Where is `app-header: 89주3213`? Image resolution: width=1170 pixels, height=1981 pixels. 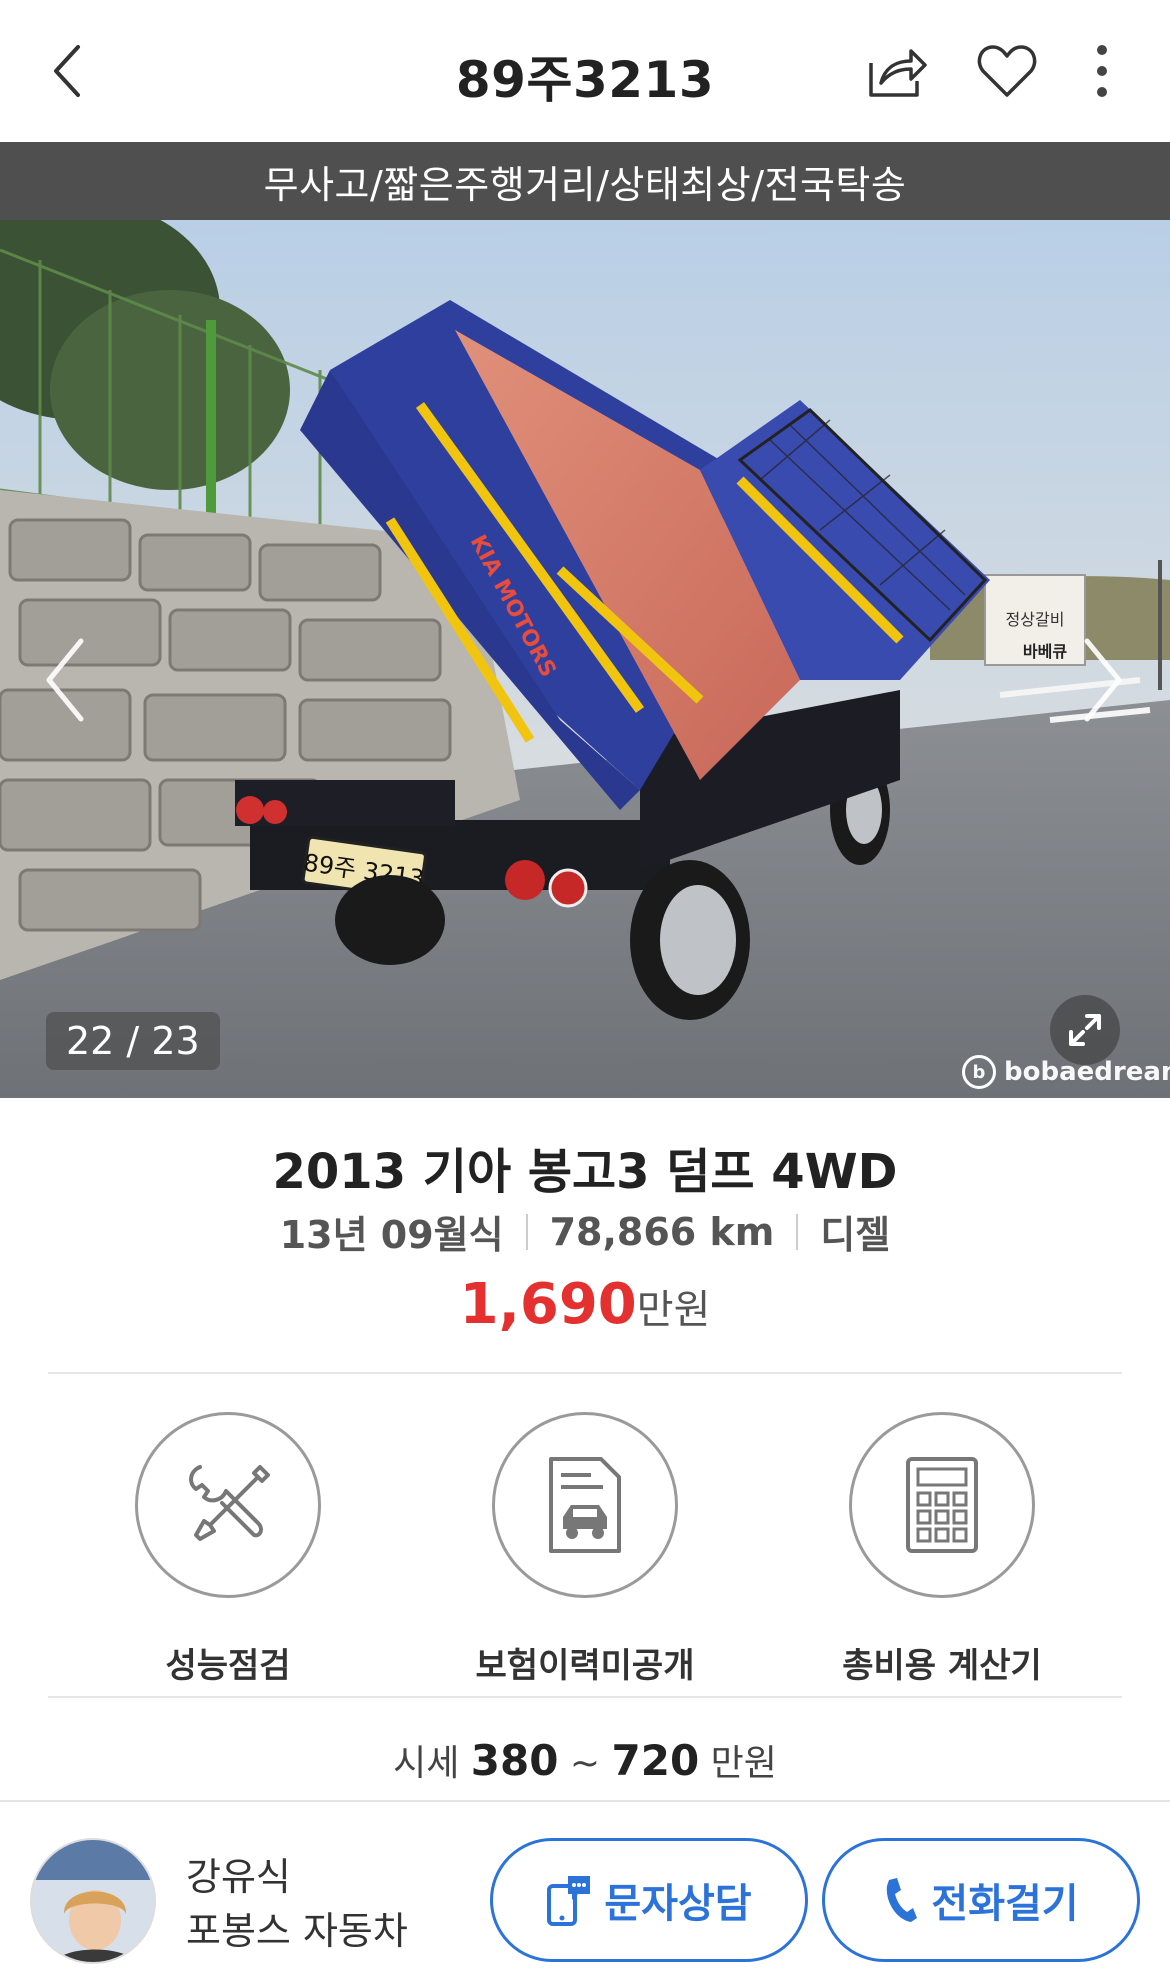 app-header: 89주3213 is located at coordinates (585, 71).